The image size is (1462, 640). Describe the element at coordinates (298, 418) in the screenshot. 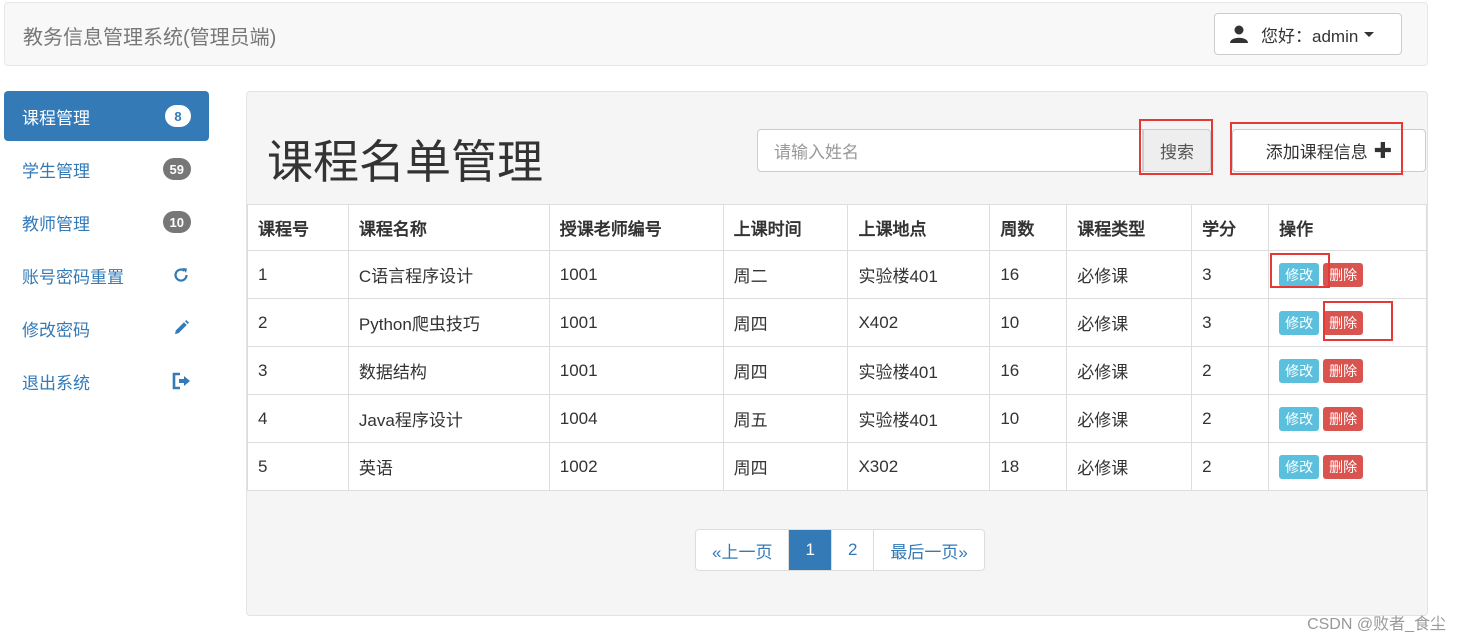

I see `table-cell: 4` at that location.